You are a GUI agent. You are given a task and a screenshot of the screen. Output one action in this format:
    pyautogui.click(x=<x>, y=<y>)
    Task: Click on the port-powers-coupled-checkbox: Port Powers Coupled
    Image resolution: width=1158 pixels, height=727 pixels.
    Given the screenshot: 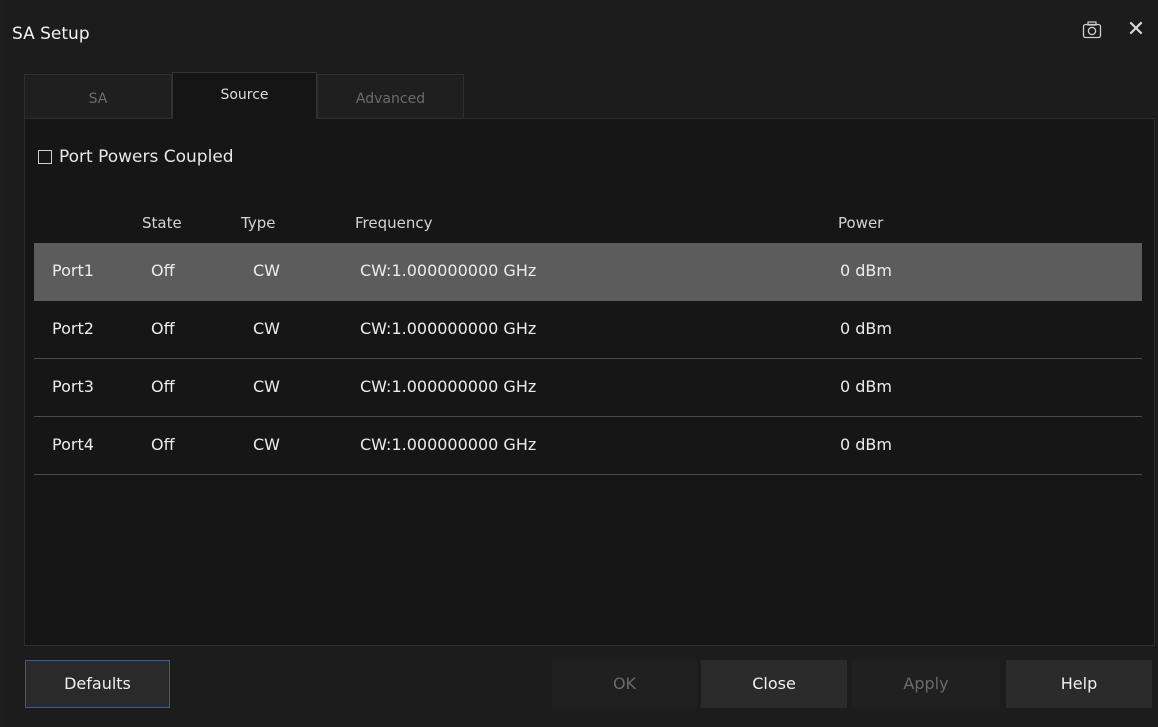 What is the action you would take?
    pyautogui.click(x=136, y=157)
    